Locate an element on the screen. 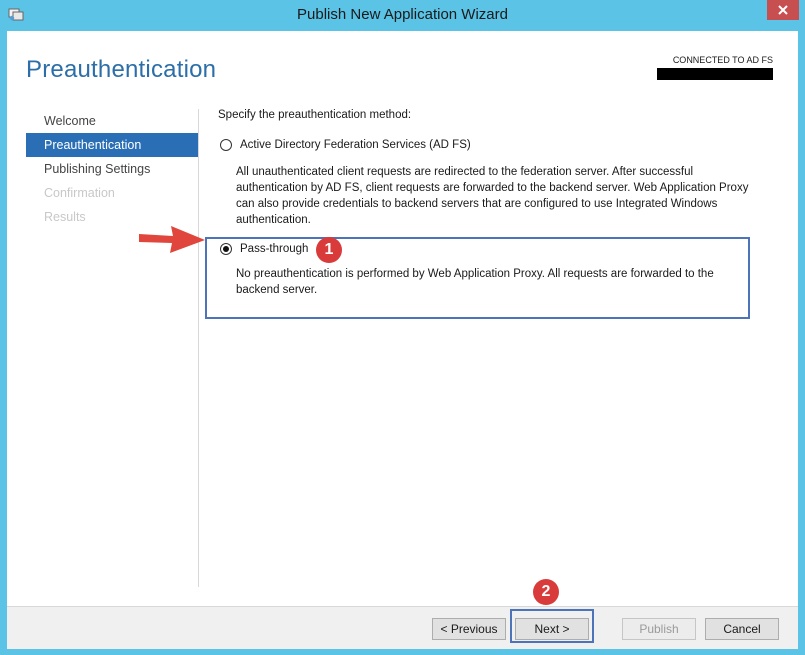  nav-item-publishing-settings: Publishing Settings is located at coordinates (112, 169).